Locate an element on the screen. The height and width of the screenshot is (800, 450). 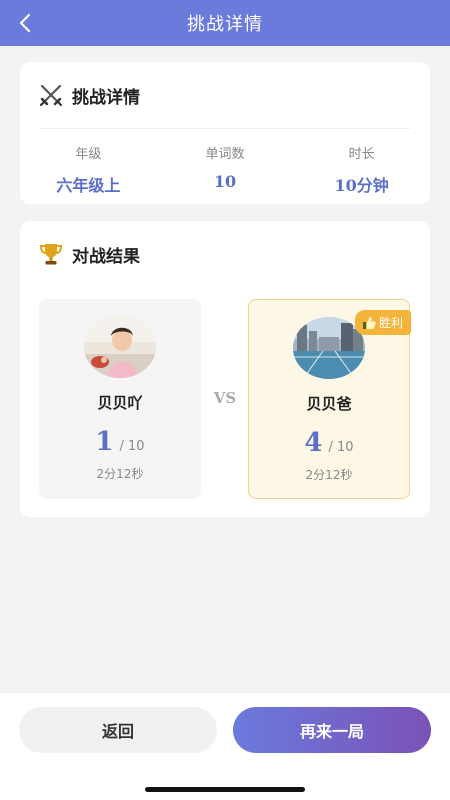
stat-word-count: 单词数 10 is located at coordinates (225, 169).